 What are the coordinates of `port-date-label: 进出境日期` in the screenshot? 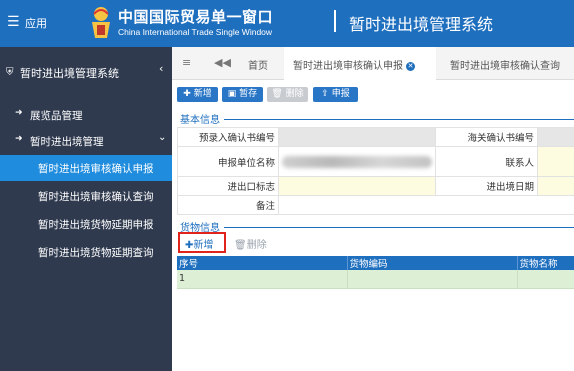 It's located at (486, 186).